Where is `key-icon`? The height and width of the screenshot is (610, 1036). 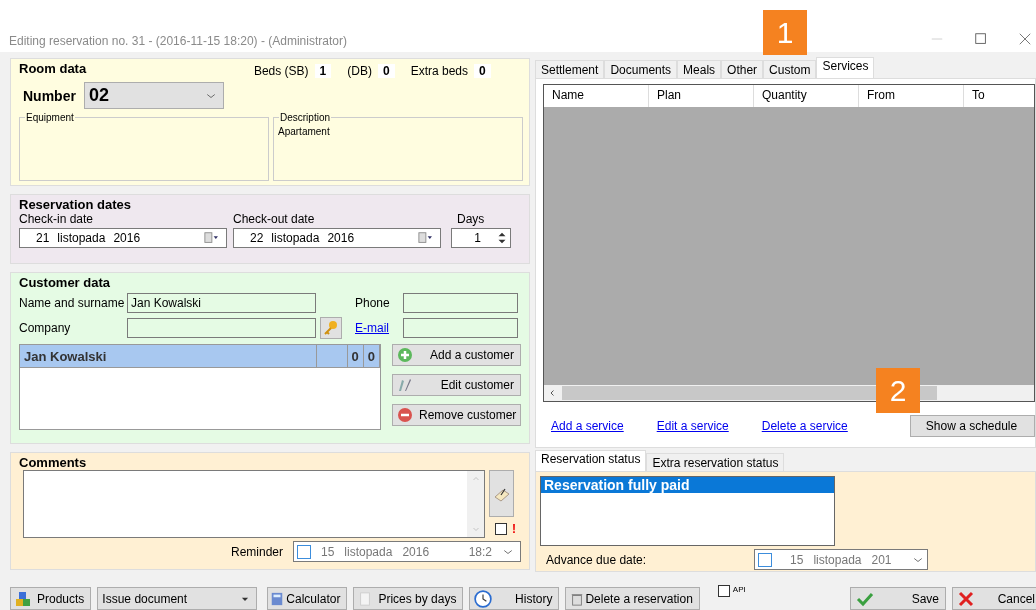
key-icon is located at coordinates (331, 327).